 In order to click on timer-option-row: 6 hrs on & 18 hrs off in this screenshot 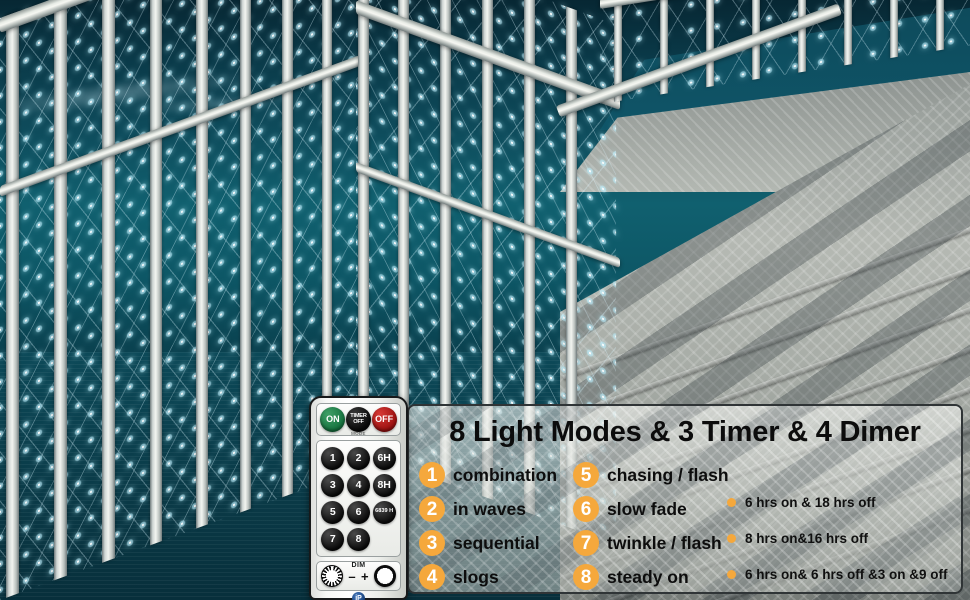, I will do `click(842, 502)`.